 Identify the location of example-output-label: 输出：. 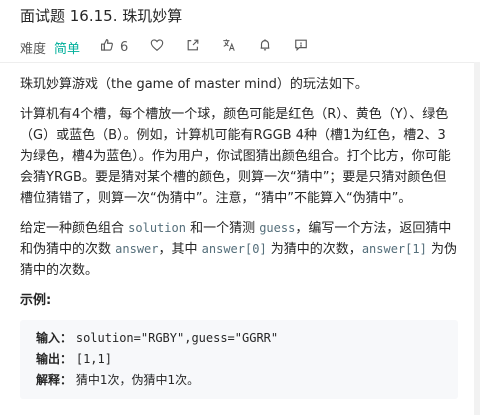
(54, 359).